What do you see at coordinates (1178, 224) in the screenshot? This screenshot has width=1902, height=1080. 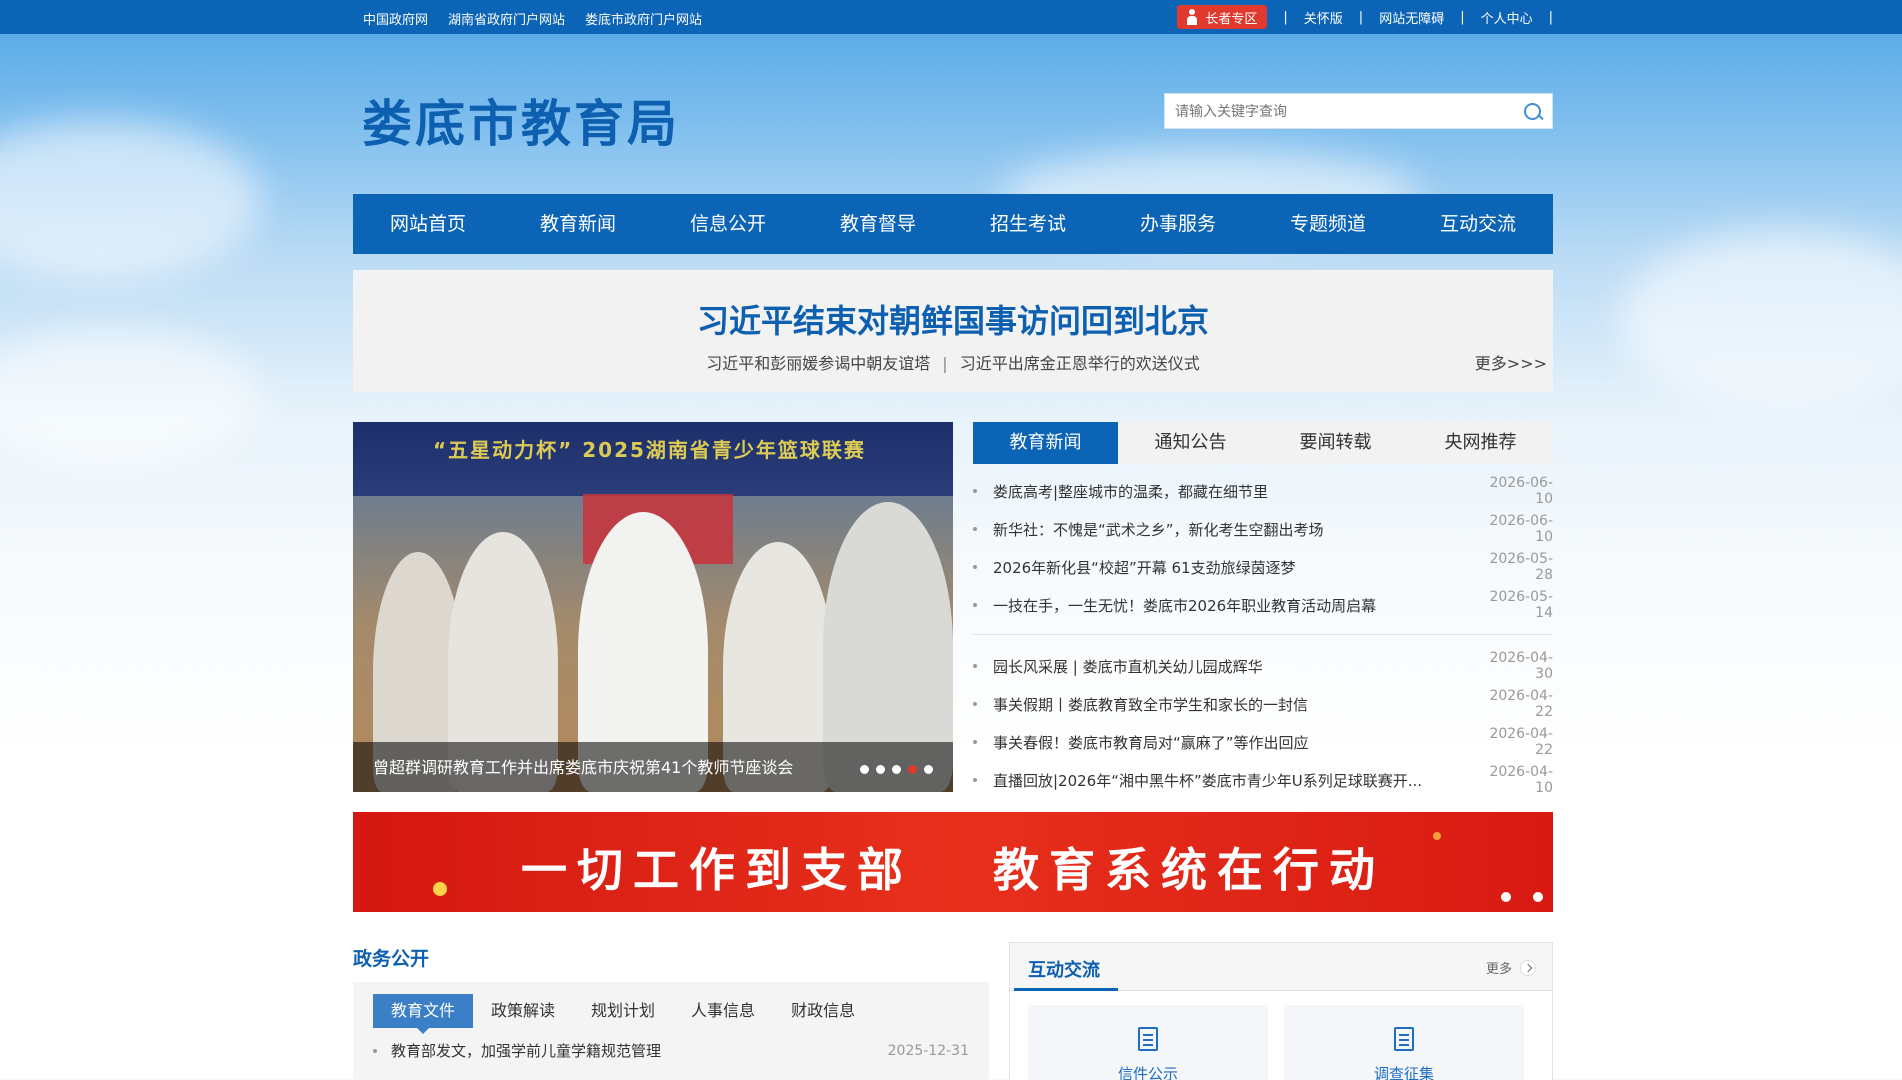 I see `nav-services: 办事服务` at bounding box center [1178, 224].